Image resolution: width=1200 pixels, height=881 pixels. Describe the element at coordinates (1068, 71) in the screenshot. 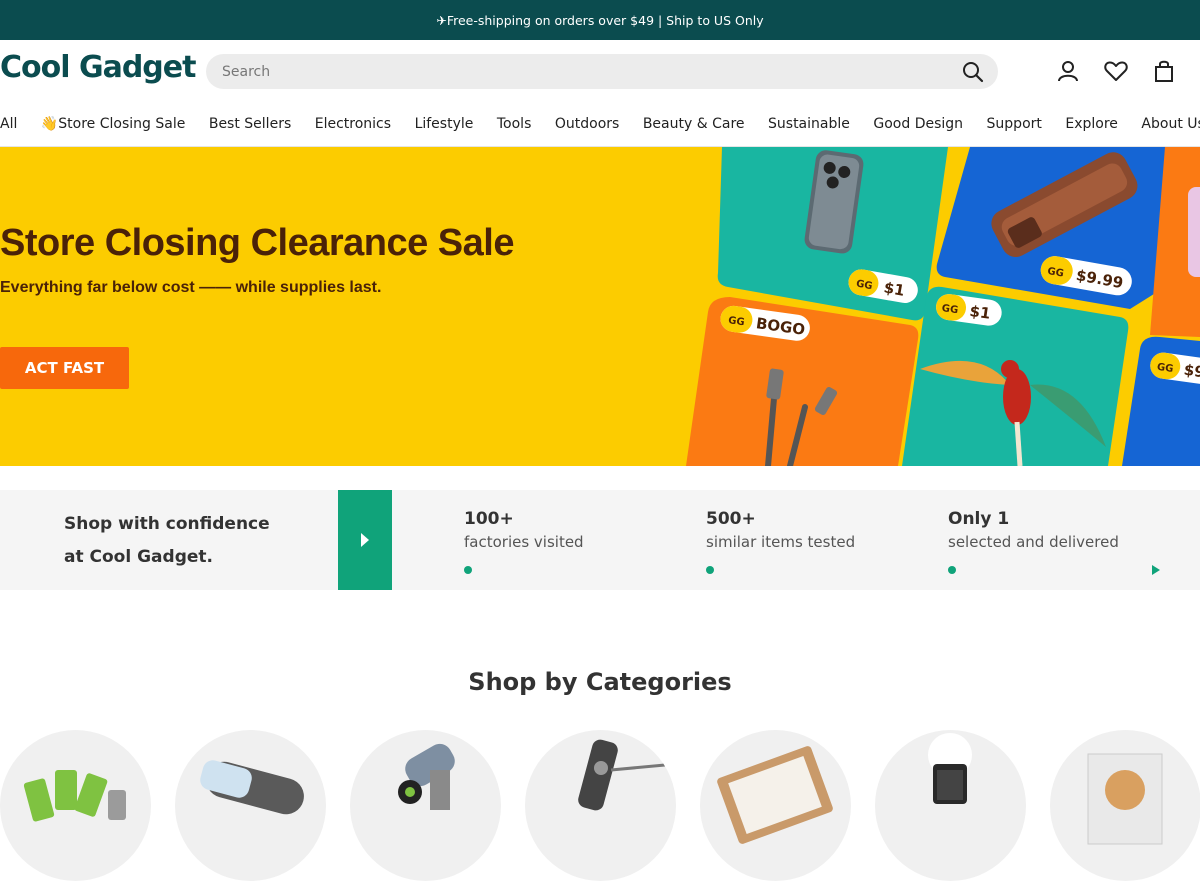

I see `account-icon` at that location.